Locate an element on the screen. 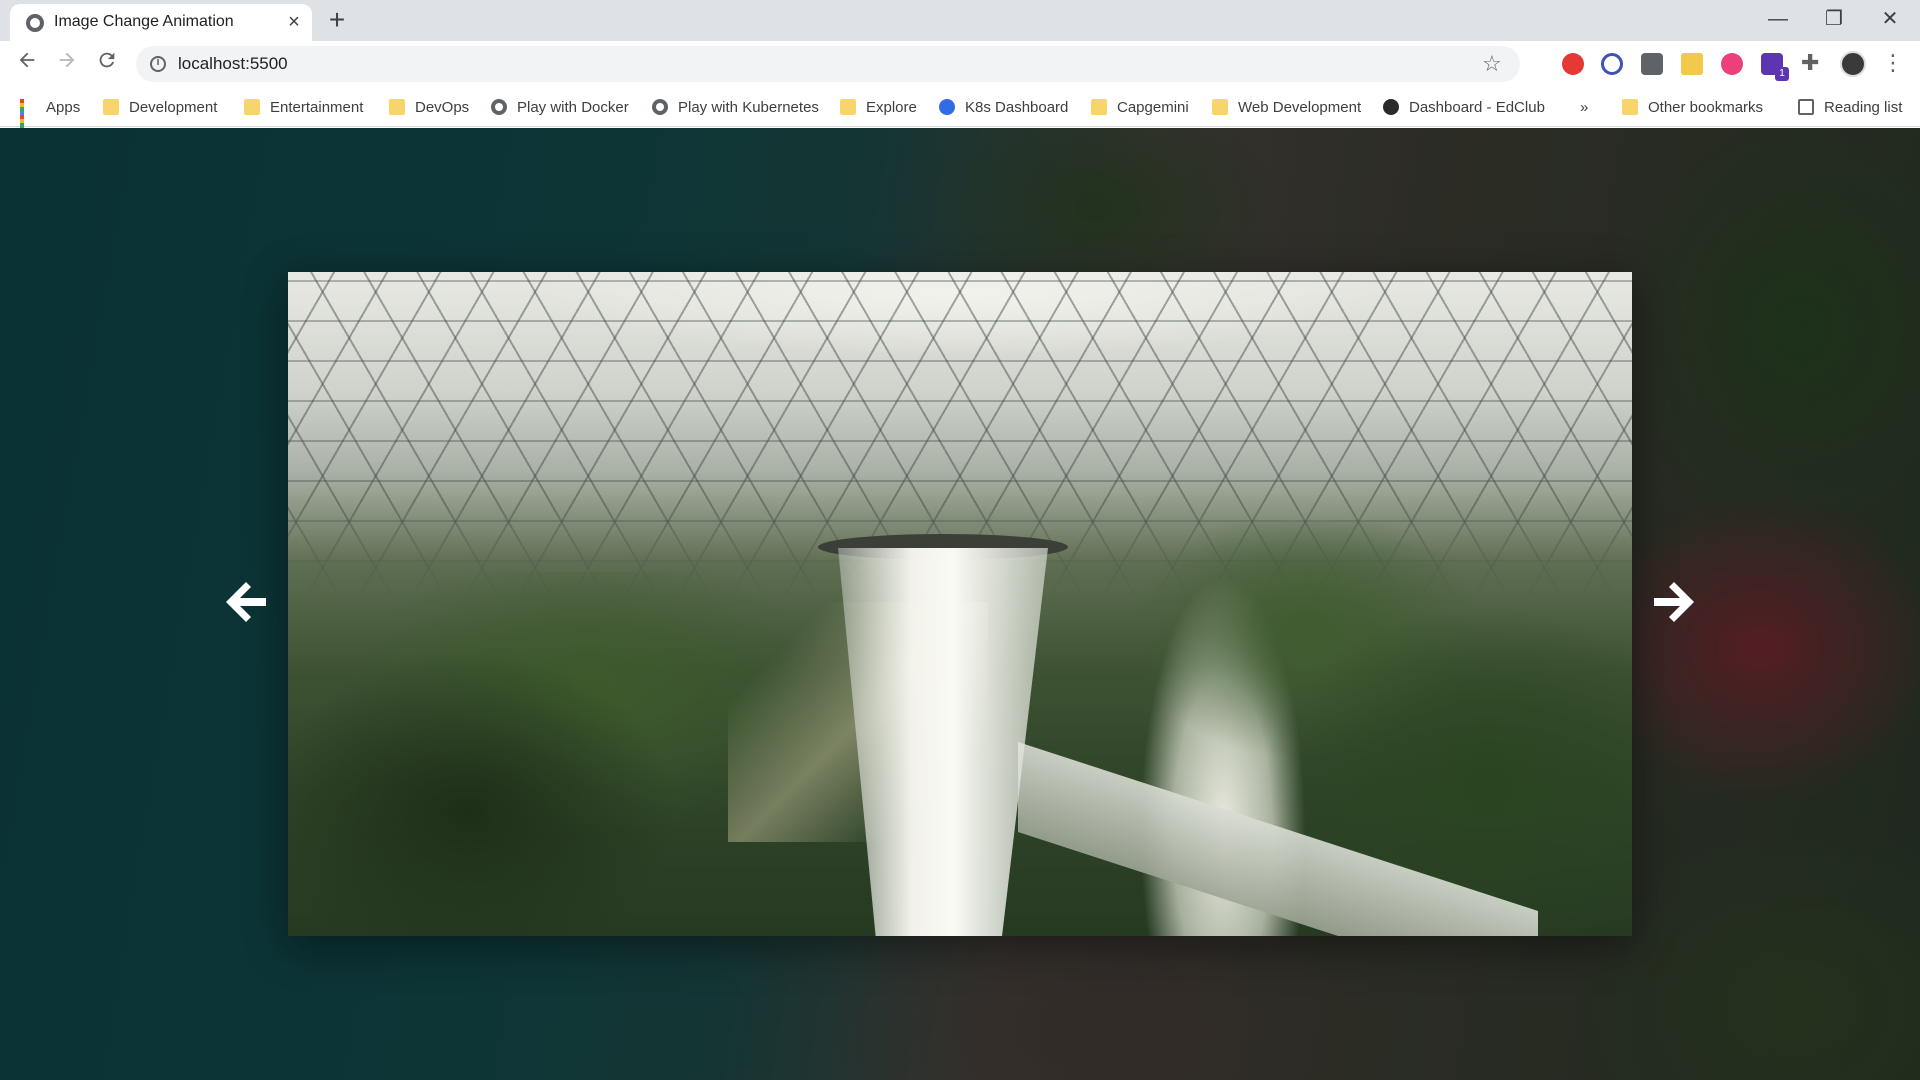  bookmark-label: Apps is located at coordinates (63, 107).